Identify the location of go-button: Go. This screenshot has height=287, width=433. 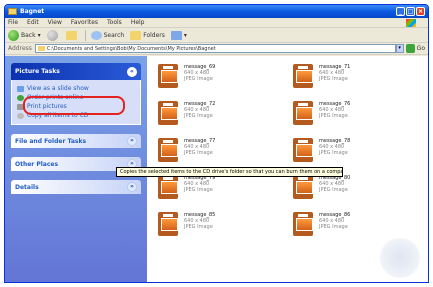
(421, 48).